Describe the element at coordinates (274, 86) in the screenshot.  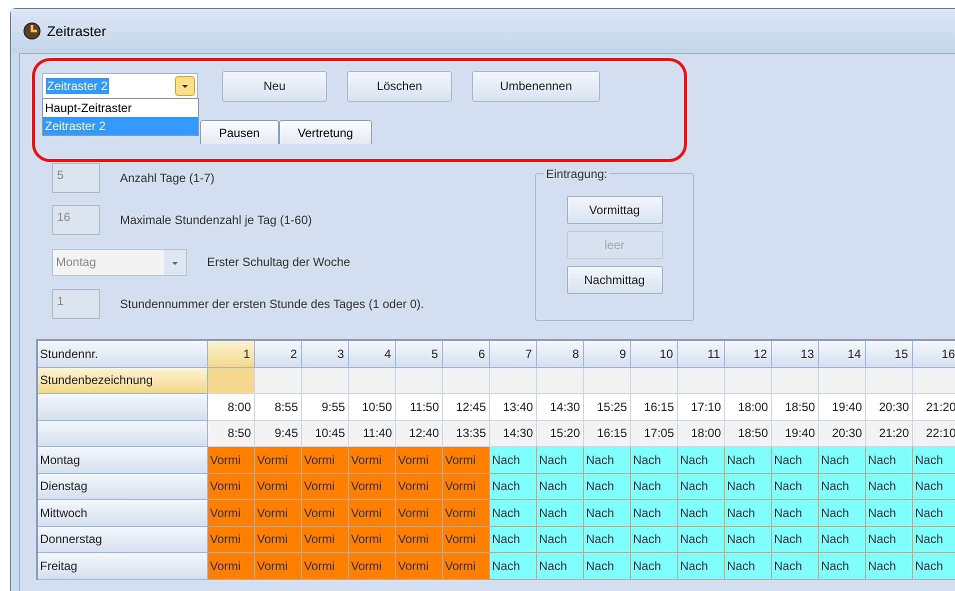
I see `toolbar-button: Neu` at that location.